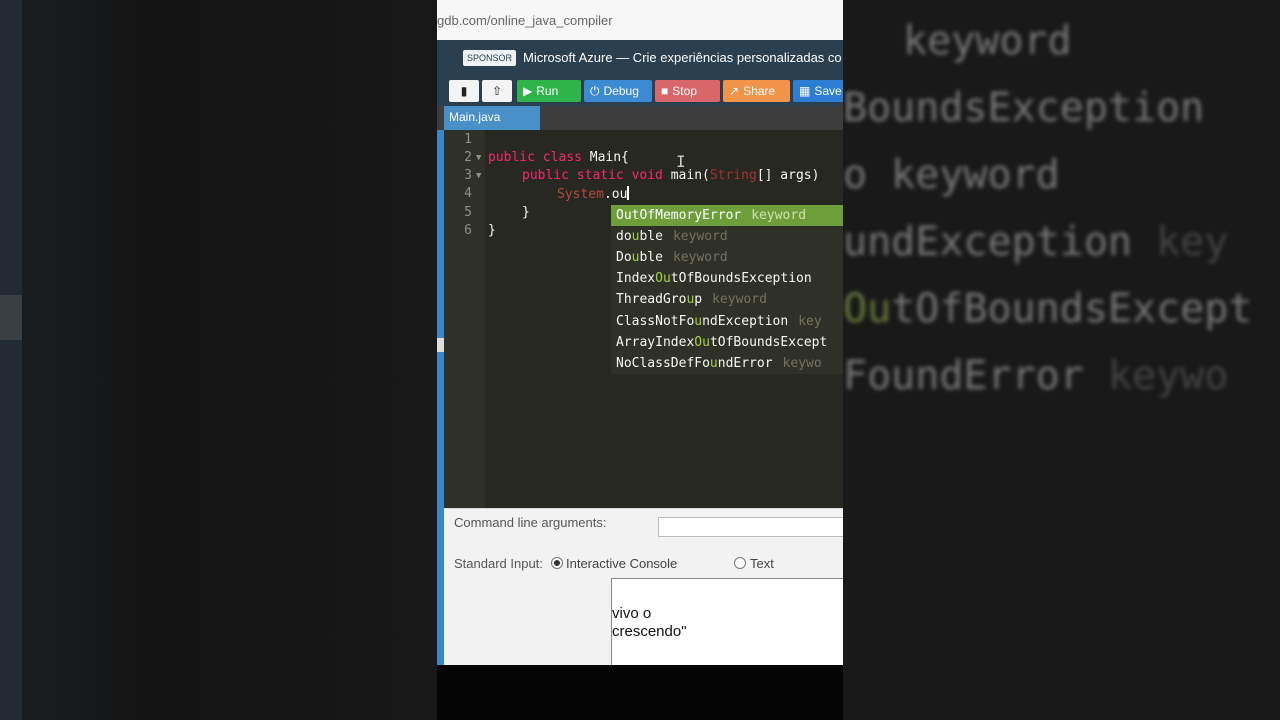  I want to click on line-number: 6, so click(468, 230).